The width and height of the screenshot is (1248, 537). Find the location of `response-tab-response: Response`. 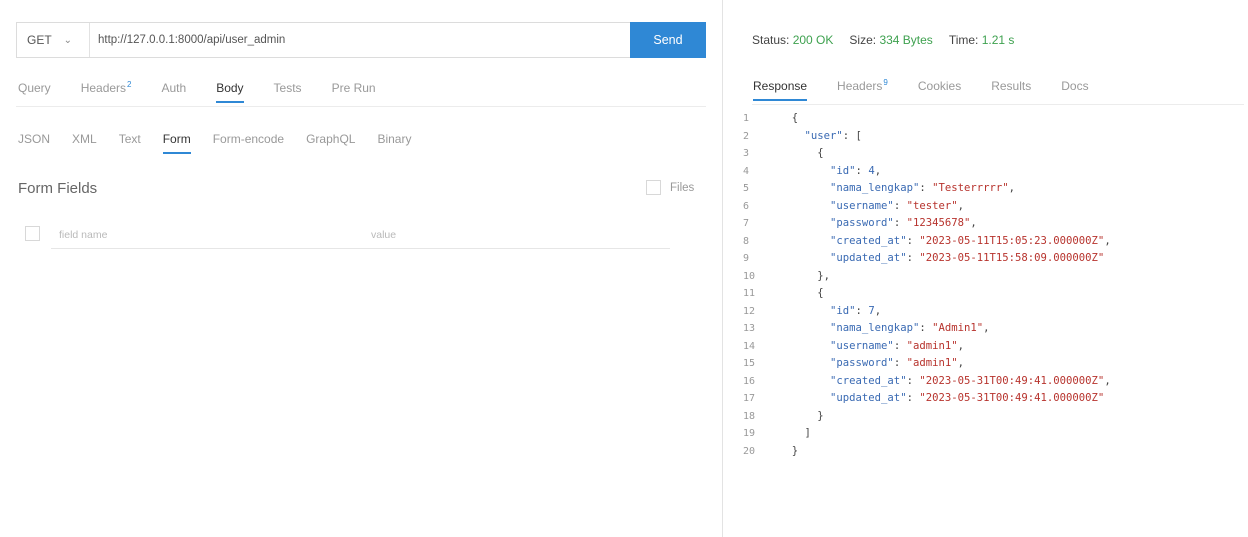

response-tab-response: Response is located at coordinates (780, 90).